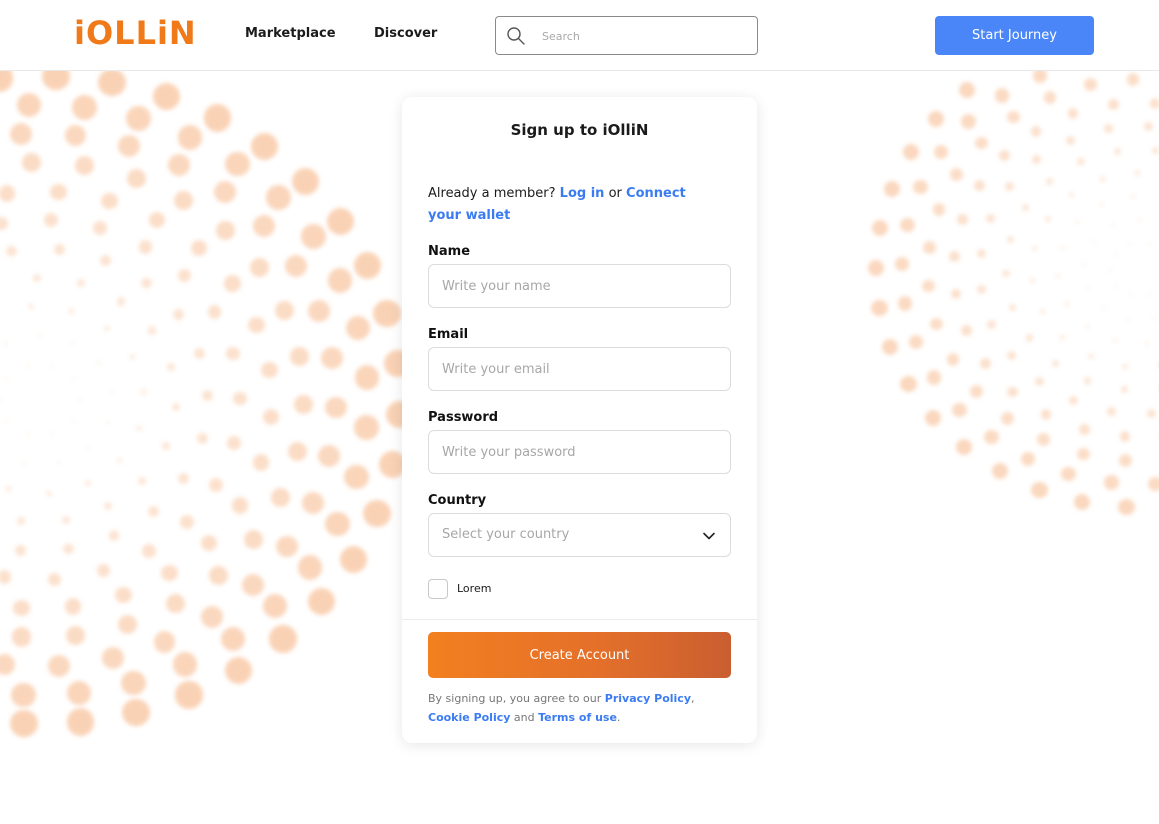 Image resolution: width=1159 pixels, height=824 pixels. Describe the element at coordinates (524, 717) in the screenshot. I see `terms-and: and` at that location.